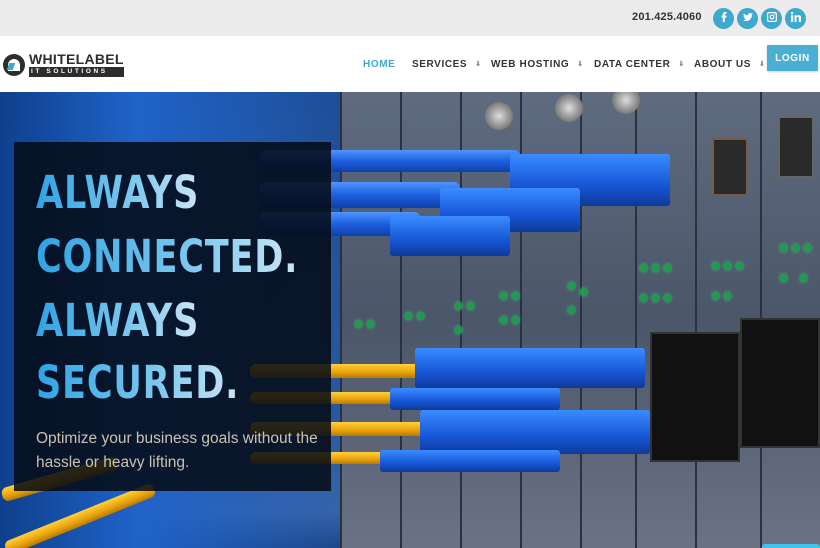 This screenshot has width=820, height=548. Describe the element at coordinates (639, 64) in the screenshot. I see `nav-data-center: DATA CENTER ⇓` at that location.